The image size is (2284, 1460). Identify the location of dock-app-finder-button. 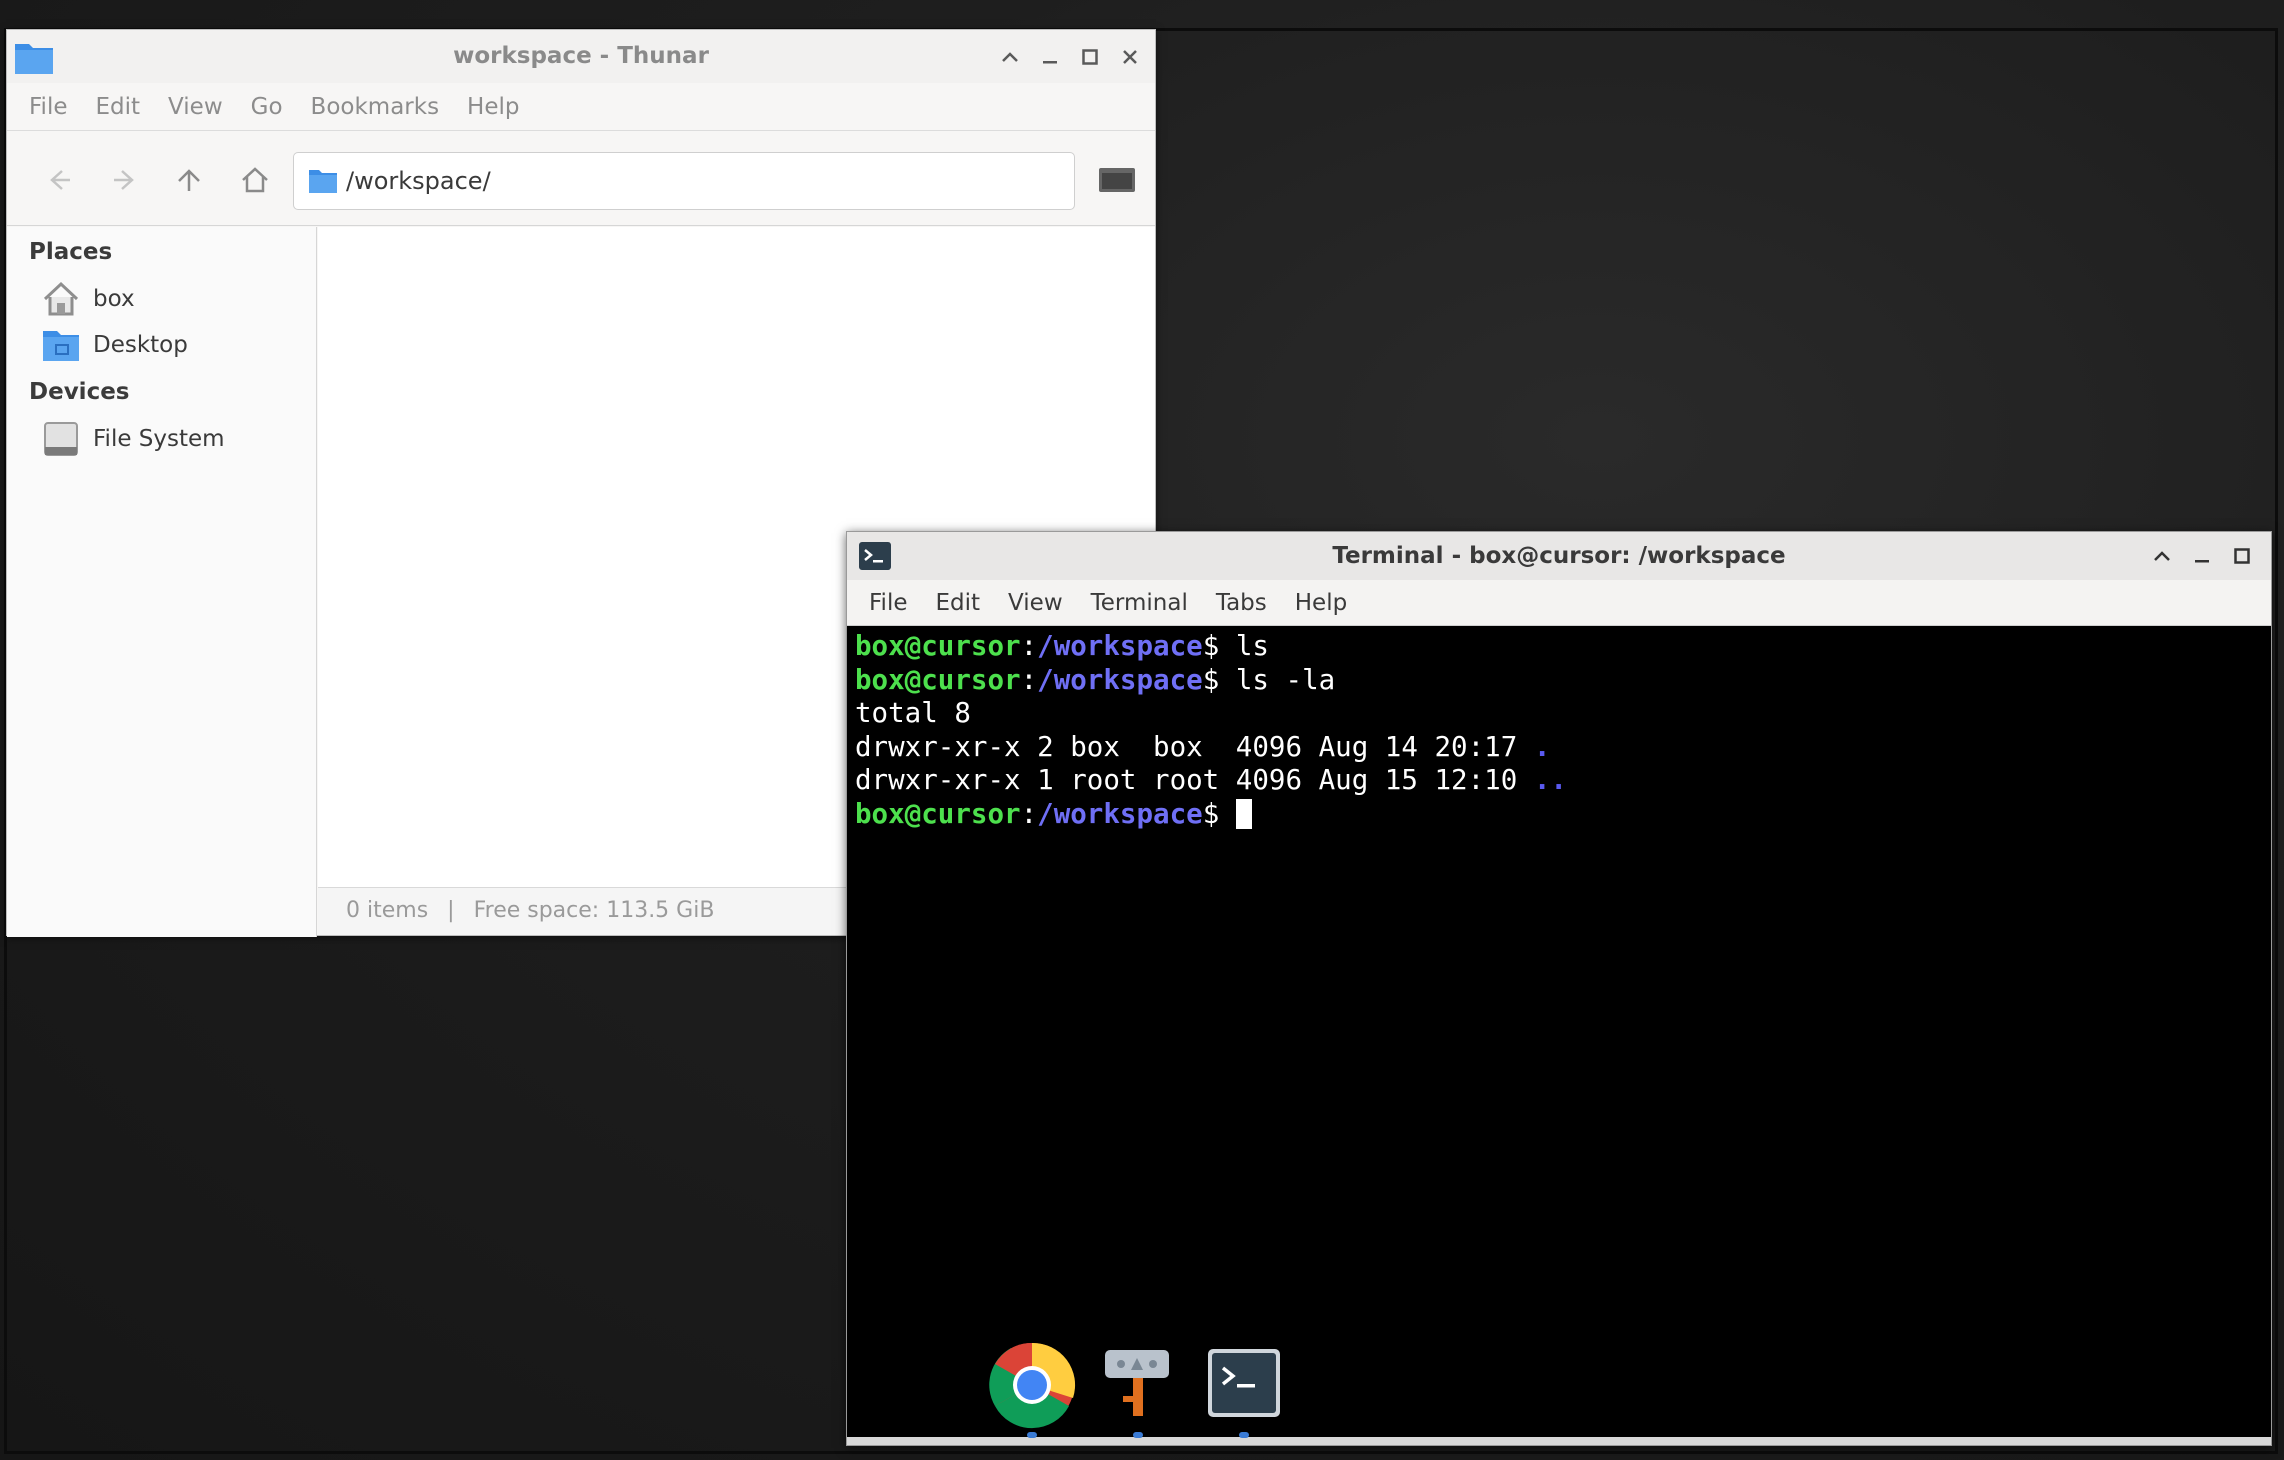
(1138, 1389).